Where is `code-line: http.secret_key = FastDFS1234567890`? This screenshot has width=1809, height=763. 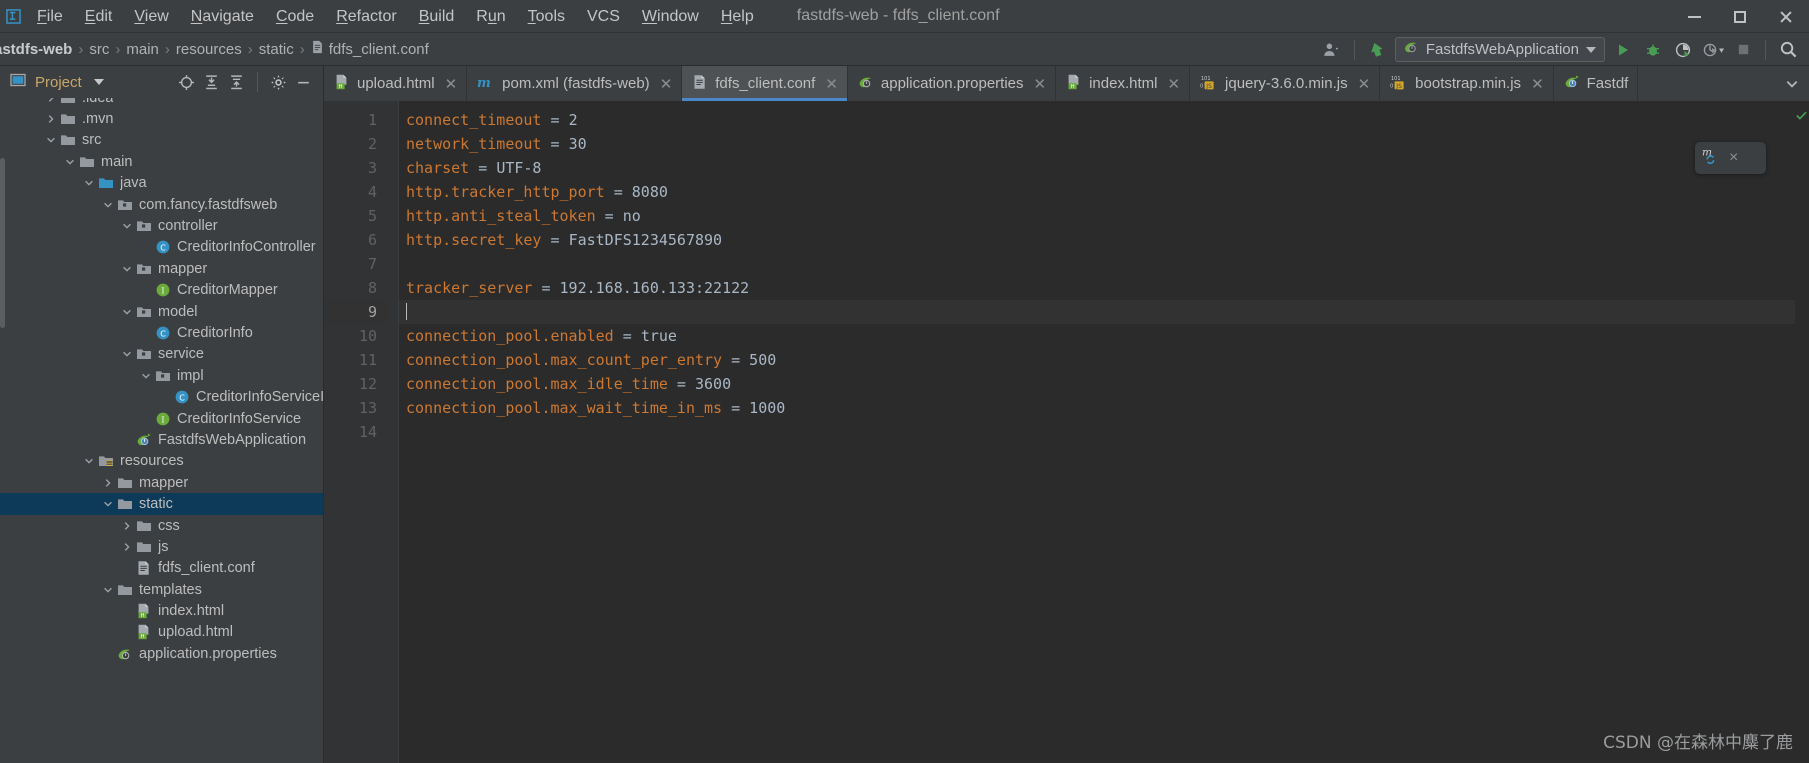 code-line: http.secret_key = FastDFS1234567890 is located at coordinates (1097, 240).